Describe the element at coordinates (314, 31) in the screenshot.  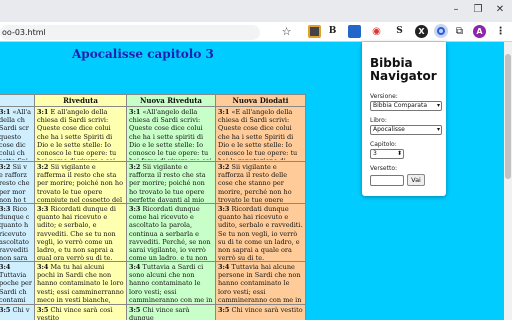
I see `extension-image-icon` at that location.